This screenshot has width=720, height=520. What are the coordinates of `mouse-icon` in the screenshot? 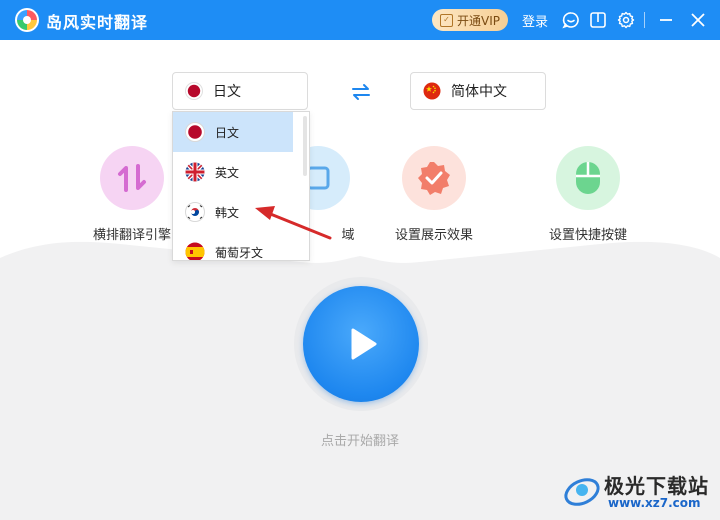 It's located at (588, 178).